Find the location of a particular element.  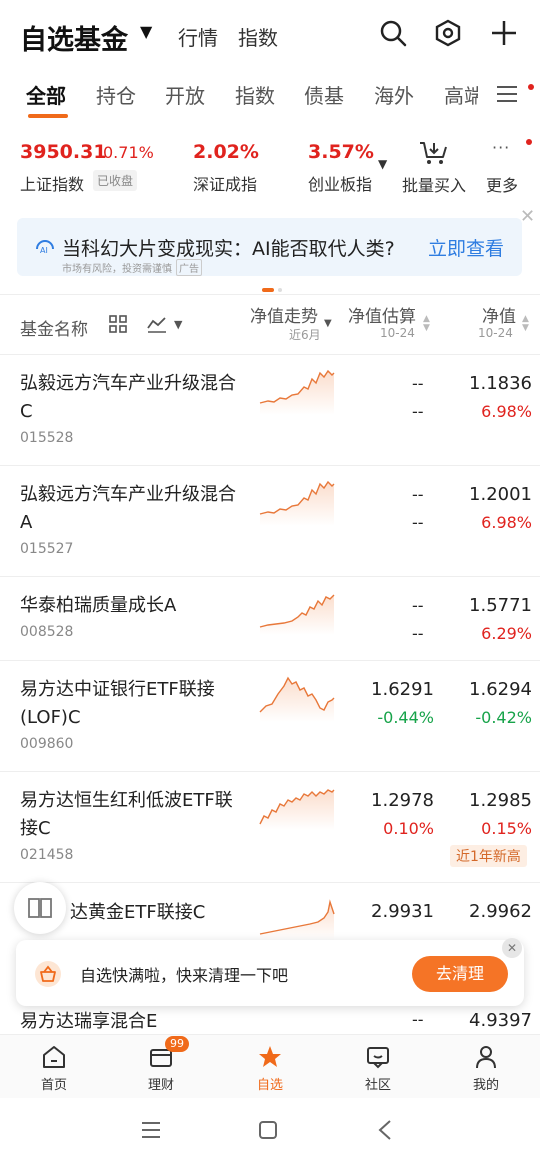

nav-change: 6.98% is located at coordinates (506, 411).